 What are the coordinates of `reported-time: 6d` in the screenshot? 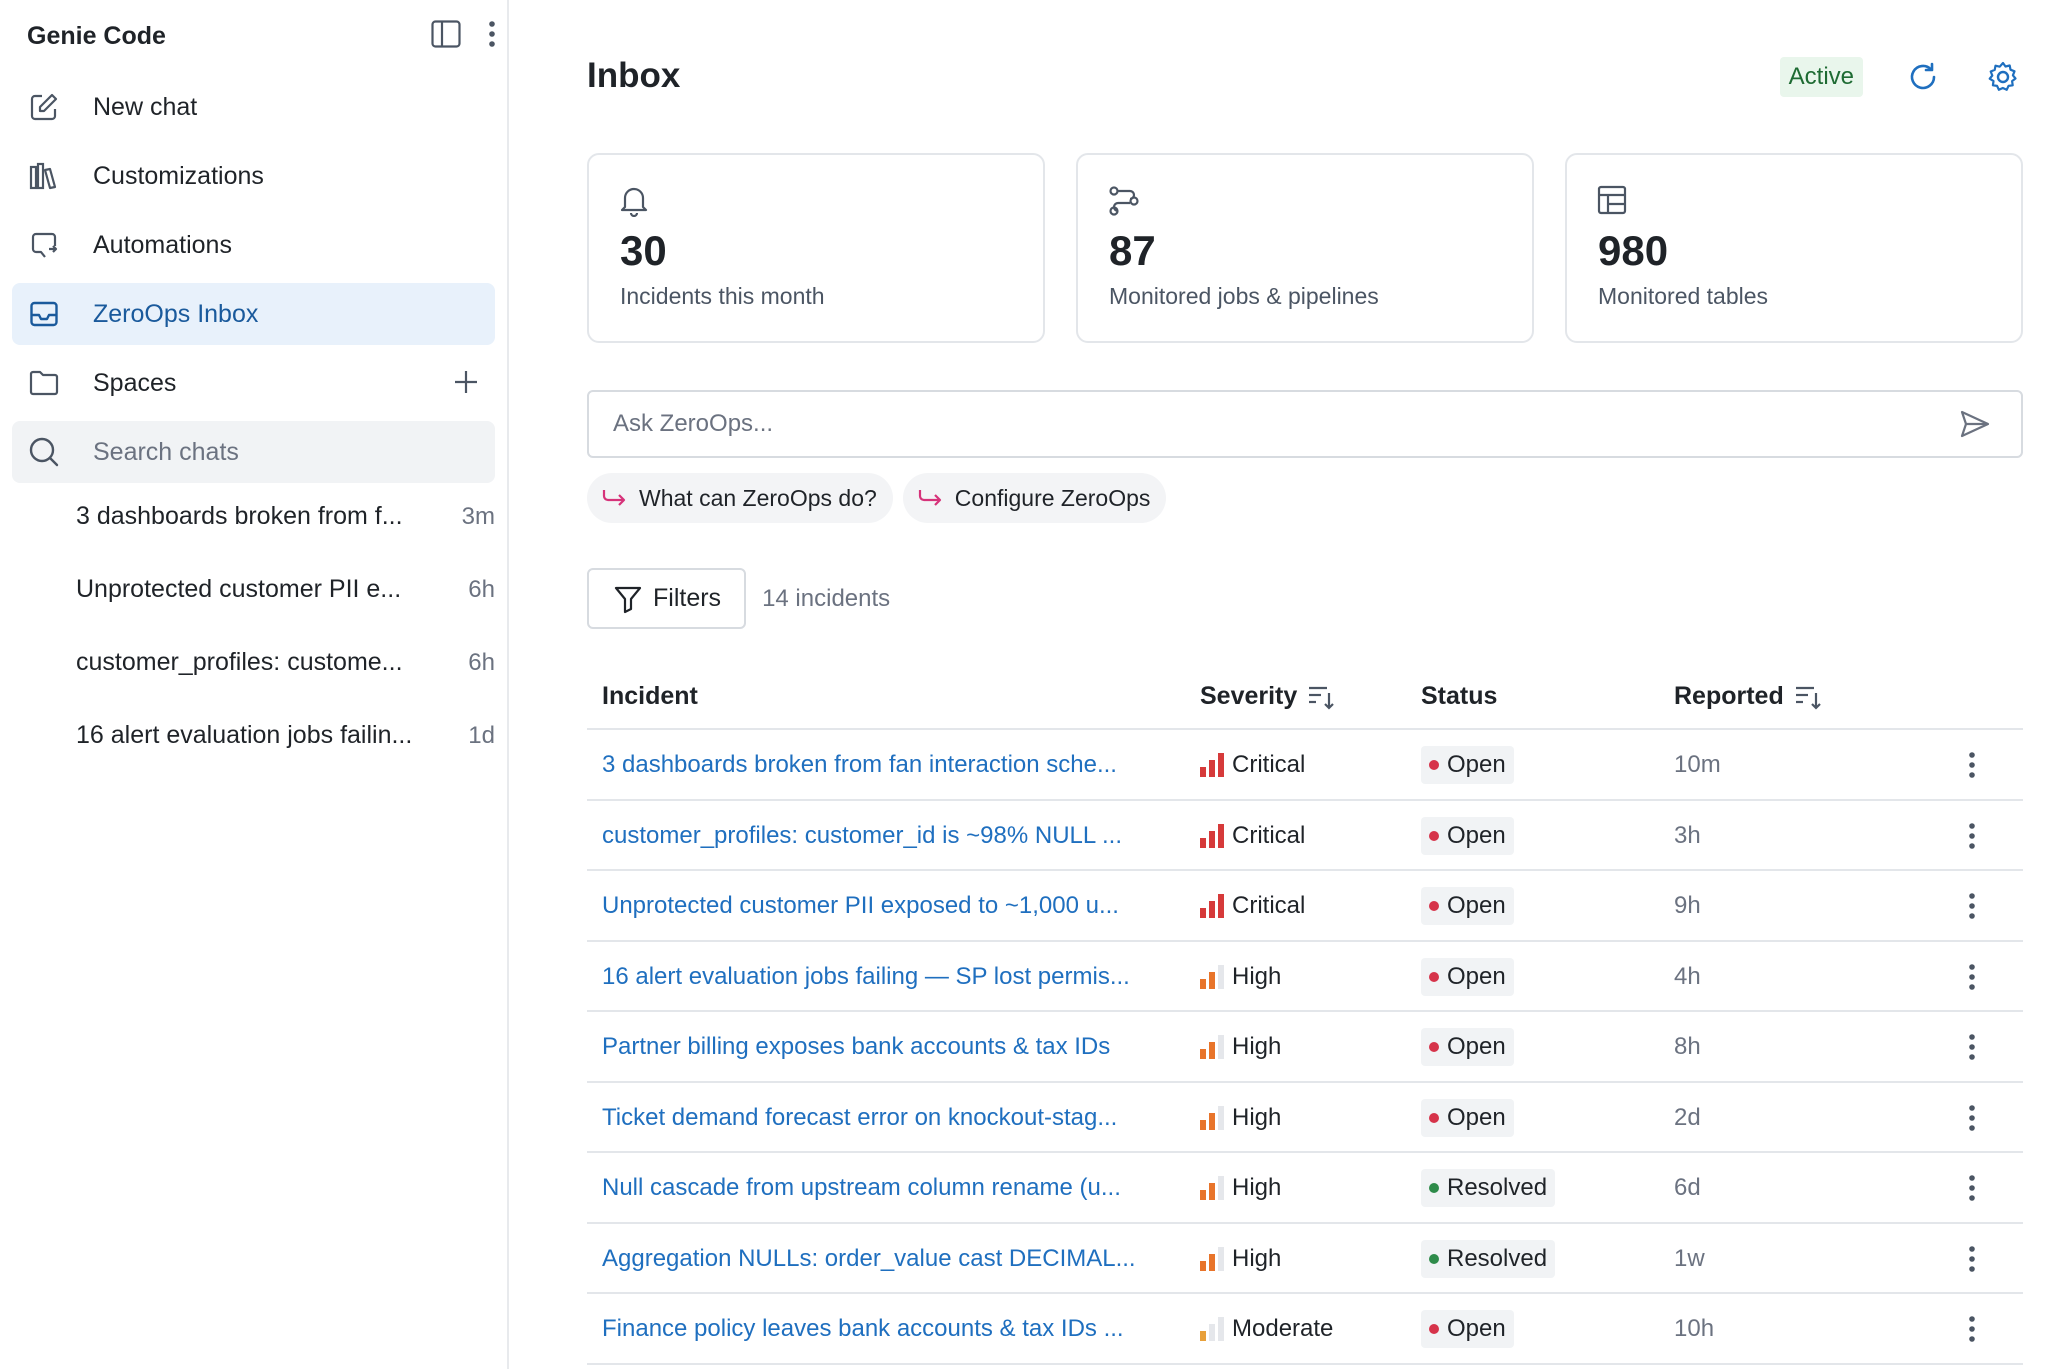 It's located at (1687, 1187).